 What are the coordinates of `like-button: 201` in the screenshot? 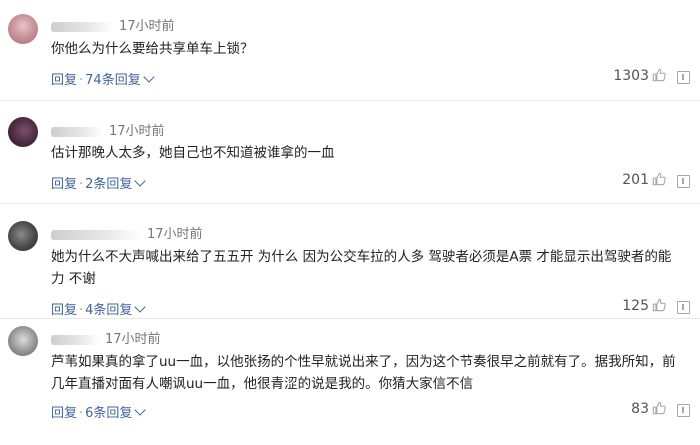 It's located at (644, 180).